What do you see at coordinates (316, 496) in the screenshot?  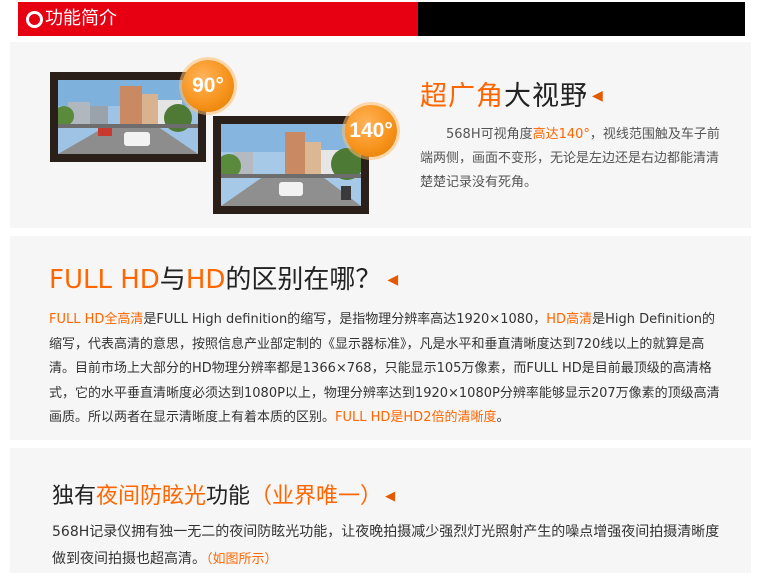 I see `title-highlight: （业界唯一）` at bounding box center [316, 496].